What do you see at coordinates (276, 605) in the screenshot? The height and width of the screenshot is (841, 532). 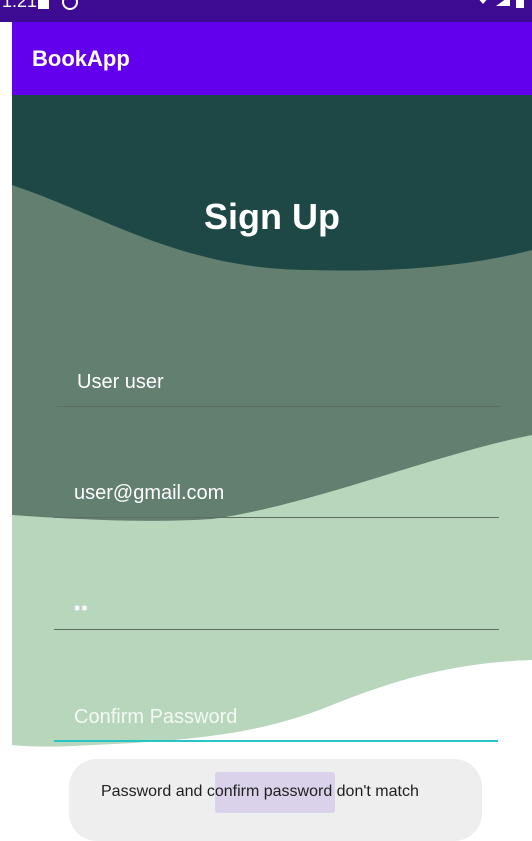 I see `password-field: ••` at bounding box center [276, 605].